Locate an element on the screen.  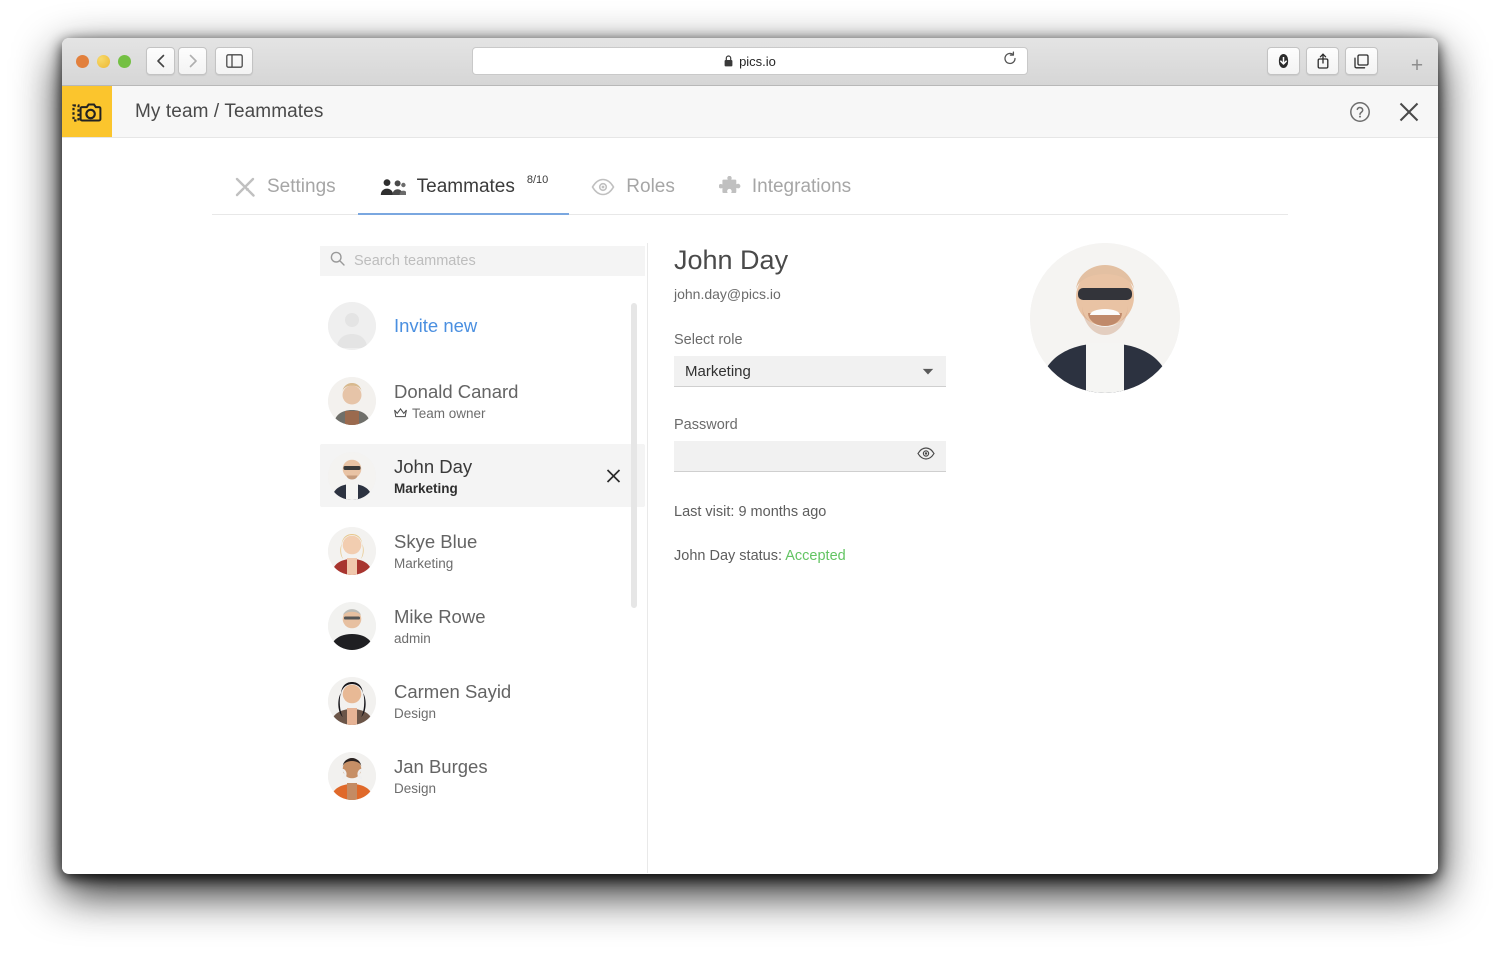
status-prefix: John Day status: is located at coordinates (728, 556).